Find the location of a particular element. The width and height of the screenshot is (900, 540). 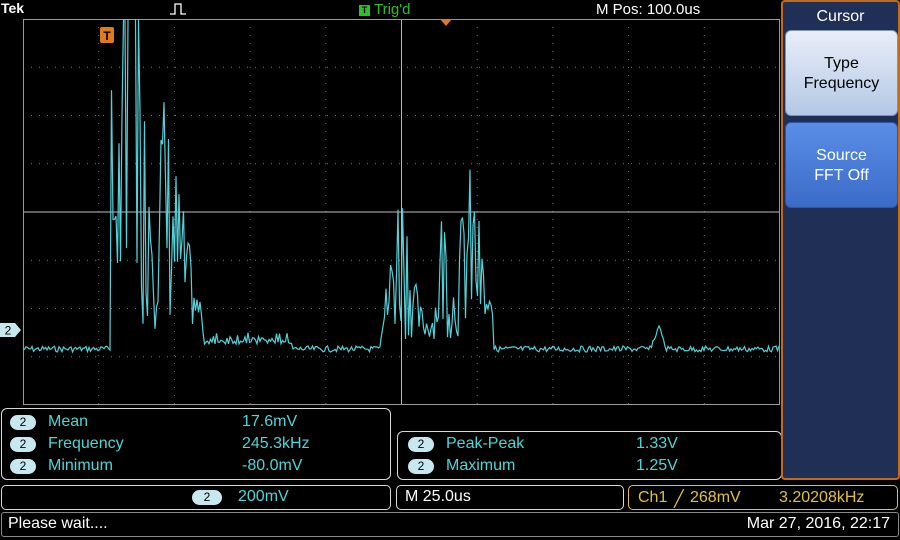

button-label-line1: Type is located at coordinates (841, 63).